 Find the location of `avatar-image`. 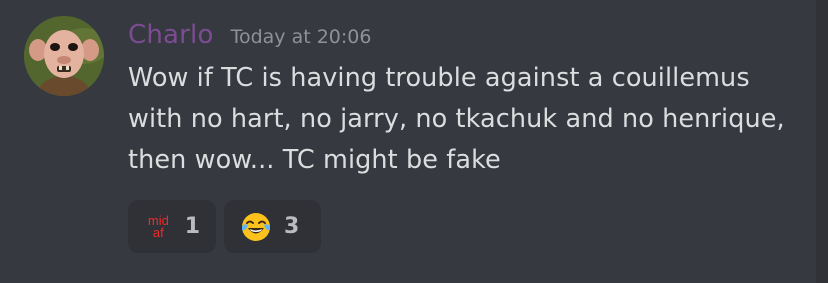

avatar-image is located at coordinates (64, 56).